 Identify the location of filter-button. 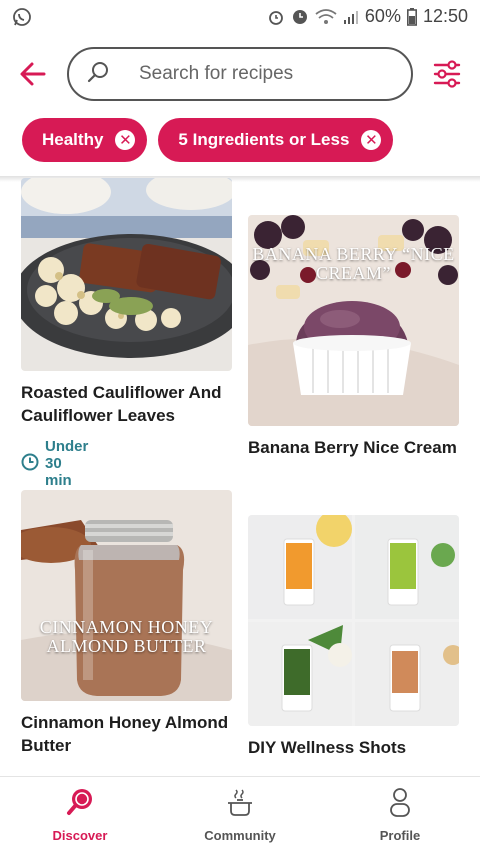
(447, 74).